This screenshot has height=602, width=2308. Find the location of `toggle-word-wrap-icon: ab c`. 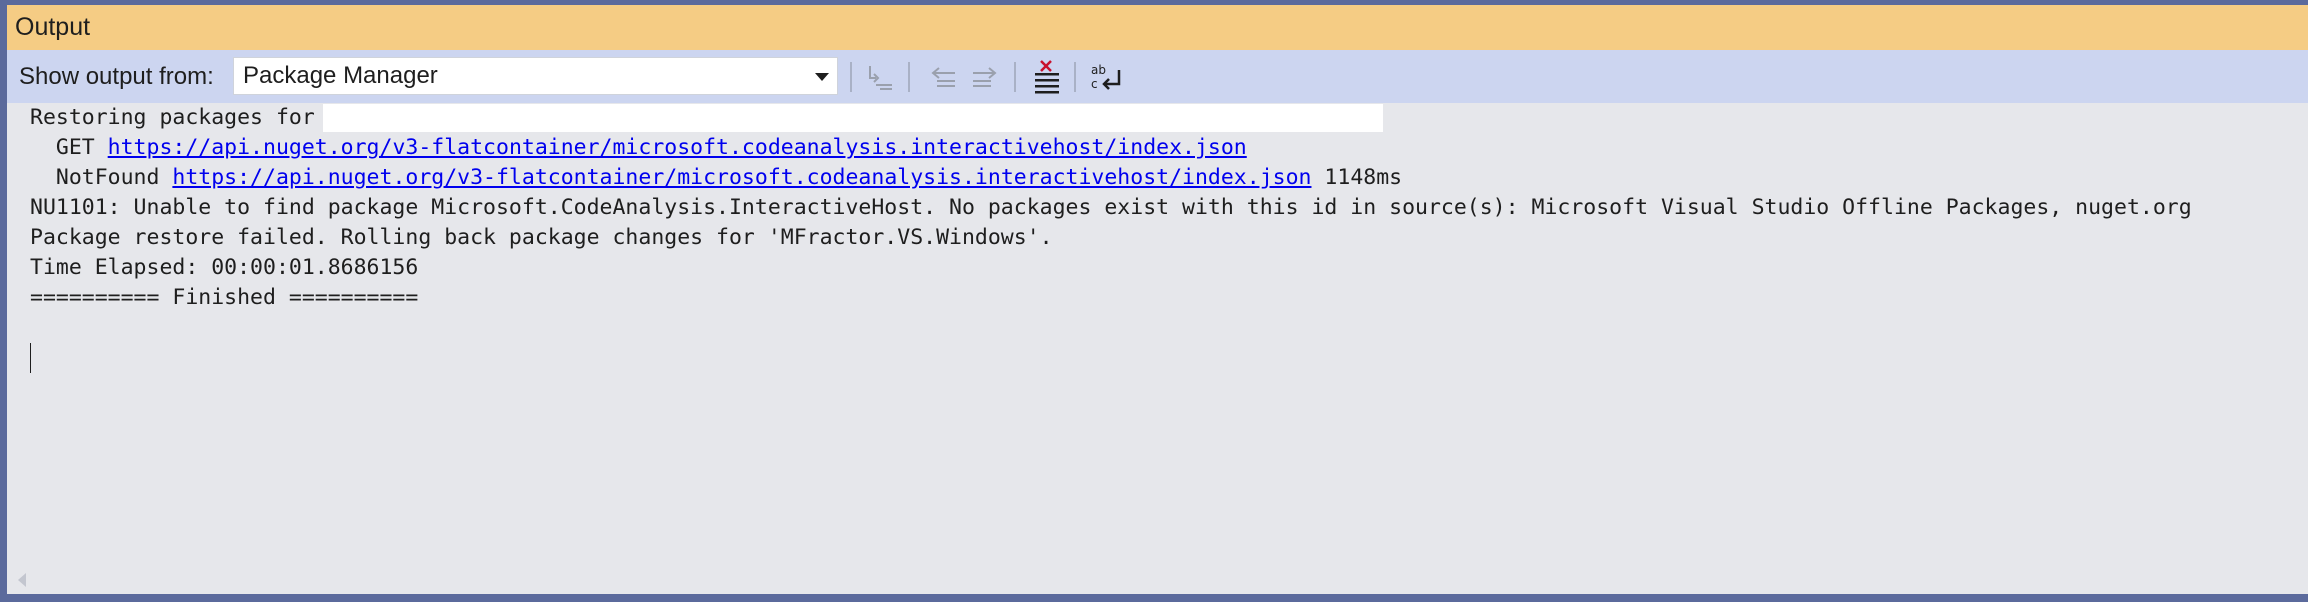

toggle-word-wrap-icon: ab c is located at coordinates (1106, 77).